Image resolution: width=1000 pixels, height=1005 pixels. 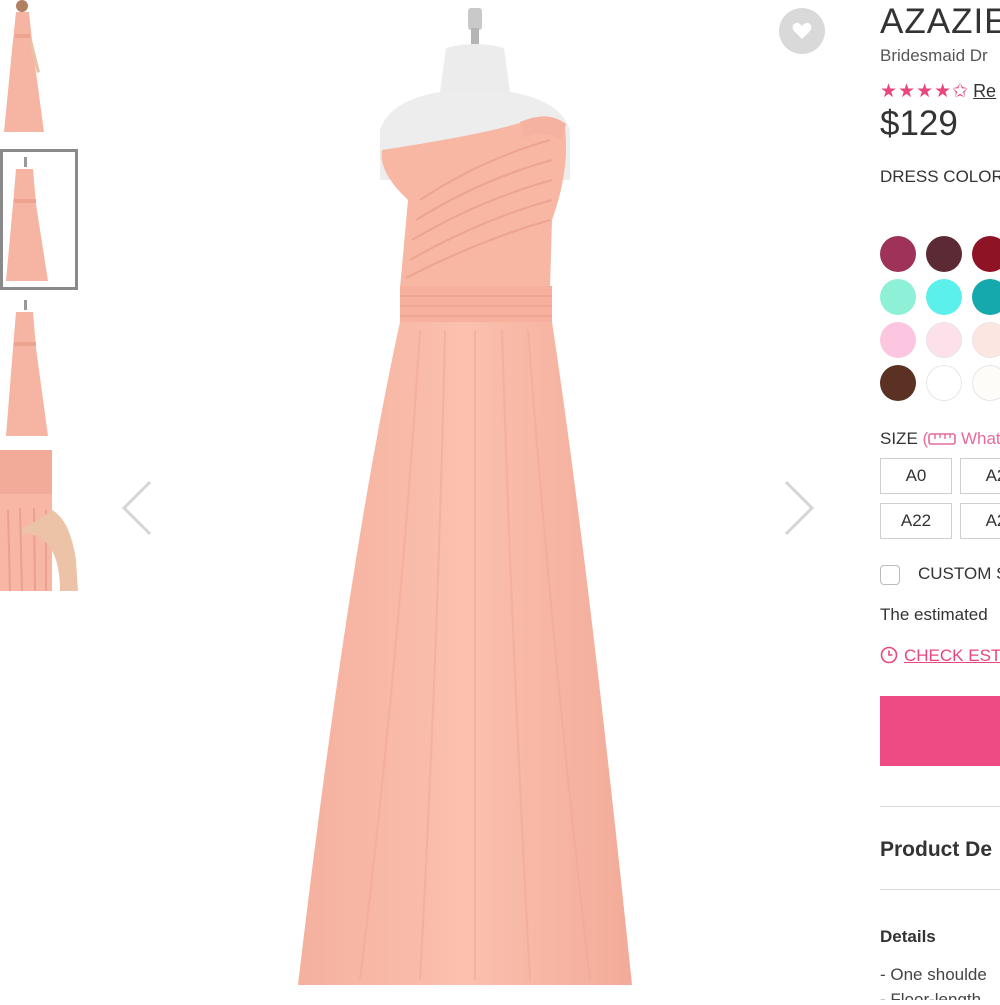 I want to click on product-price: $129, so click(x=919, y=123).